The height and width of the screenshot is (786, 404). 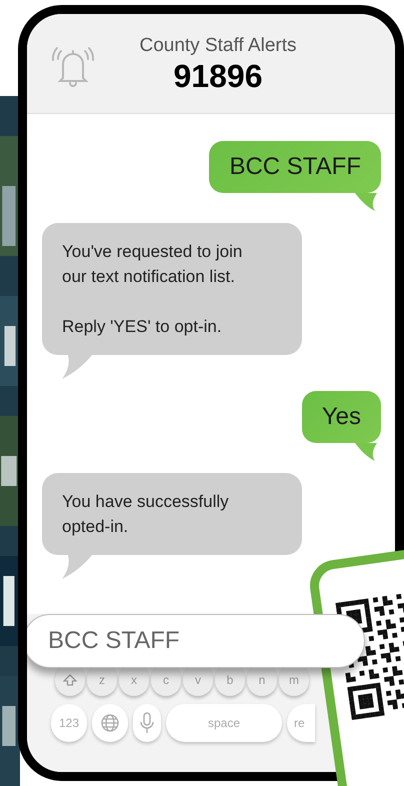 I want to click on shift-icon, so click(x=70, y=680).